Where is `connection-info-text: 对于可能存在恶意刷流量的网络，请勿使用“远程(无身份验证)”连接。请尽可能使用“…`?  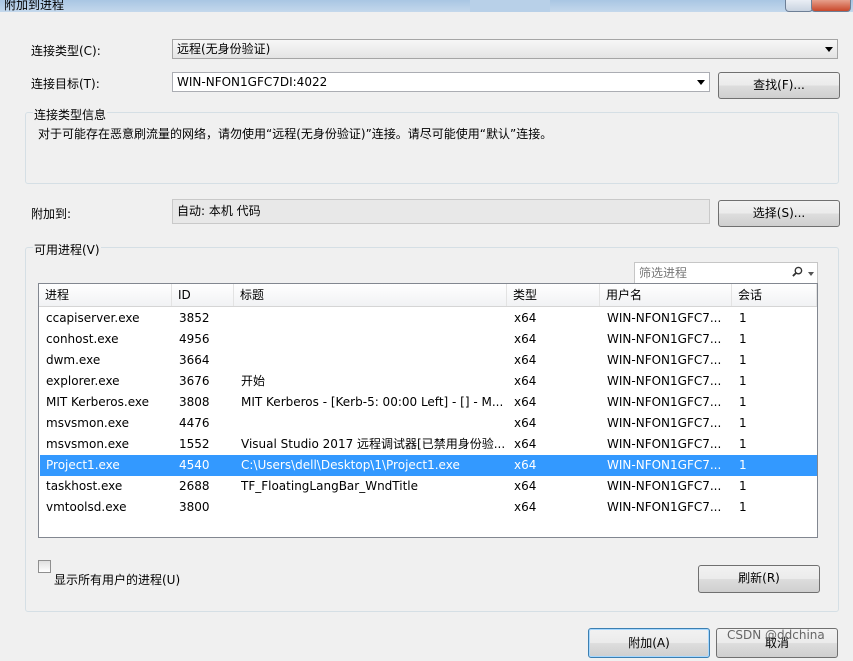 connection-info-text: 对于可能存在恶意刷流量的网络，请勿使用“远程(无身份验证)”连接。请尽可能使用“… is located at coordinates (295, 134).